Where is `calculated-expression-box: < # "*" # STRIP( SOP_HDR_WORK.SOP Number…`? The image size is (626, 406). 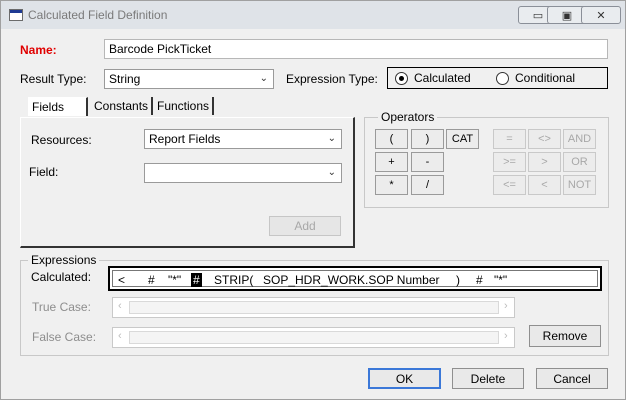
calculated-expression-box: < # "*" # STRIP( SOP_HDR_WORK.SOP Number… is located at coordinates (355, 278).